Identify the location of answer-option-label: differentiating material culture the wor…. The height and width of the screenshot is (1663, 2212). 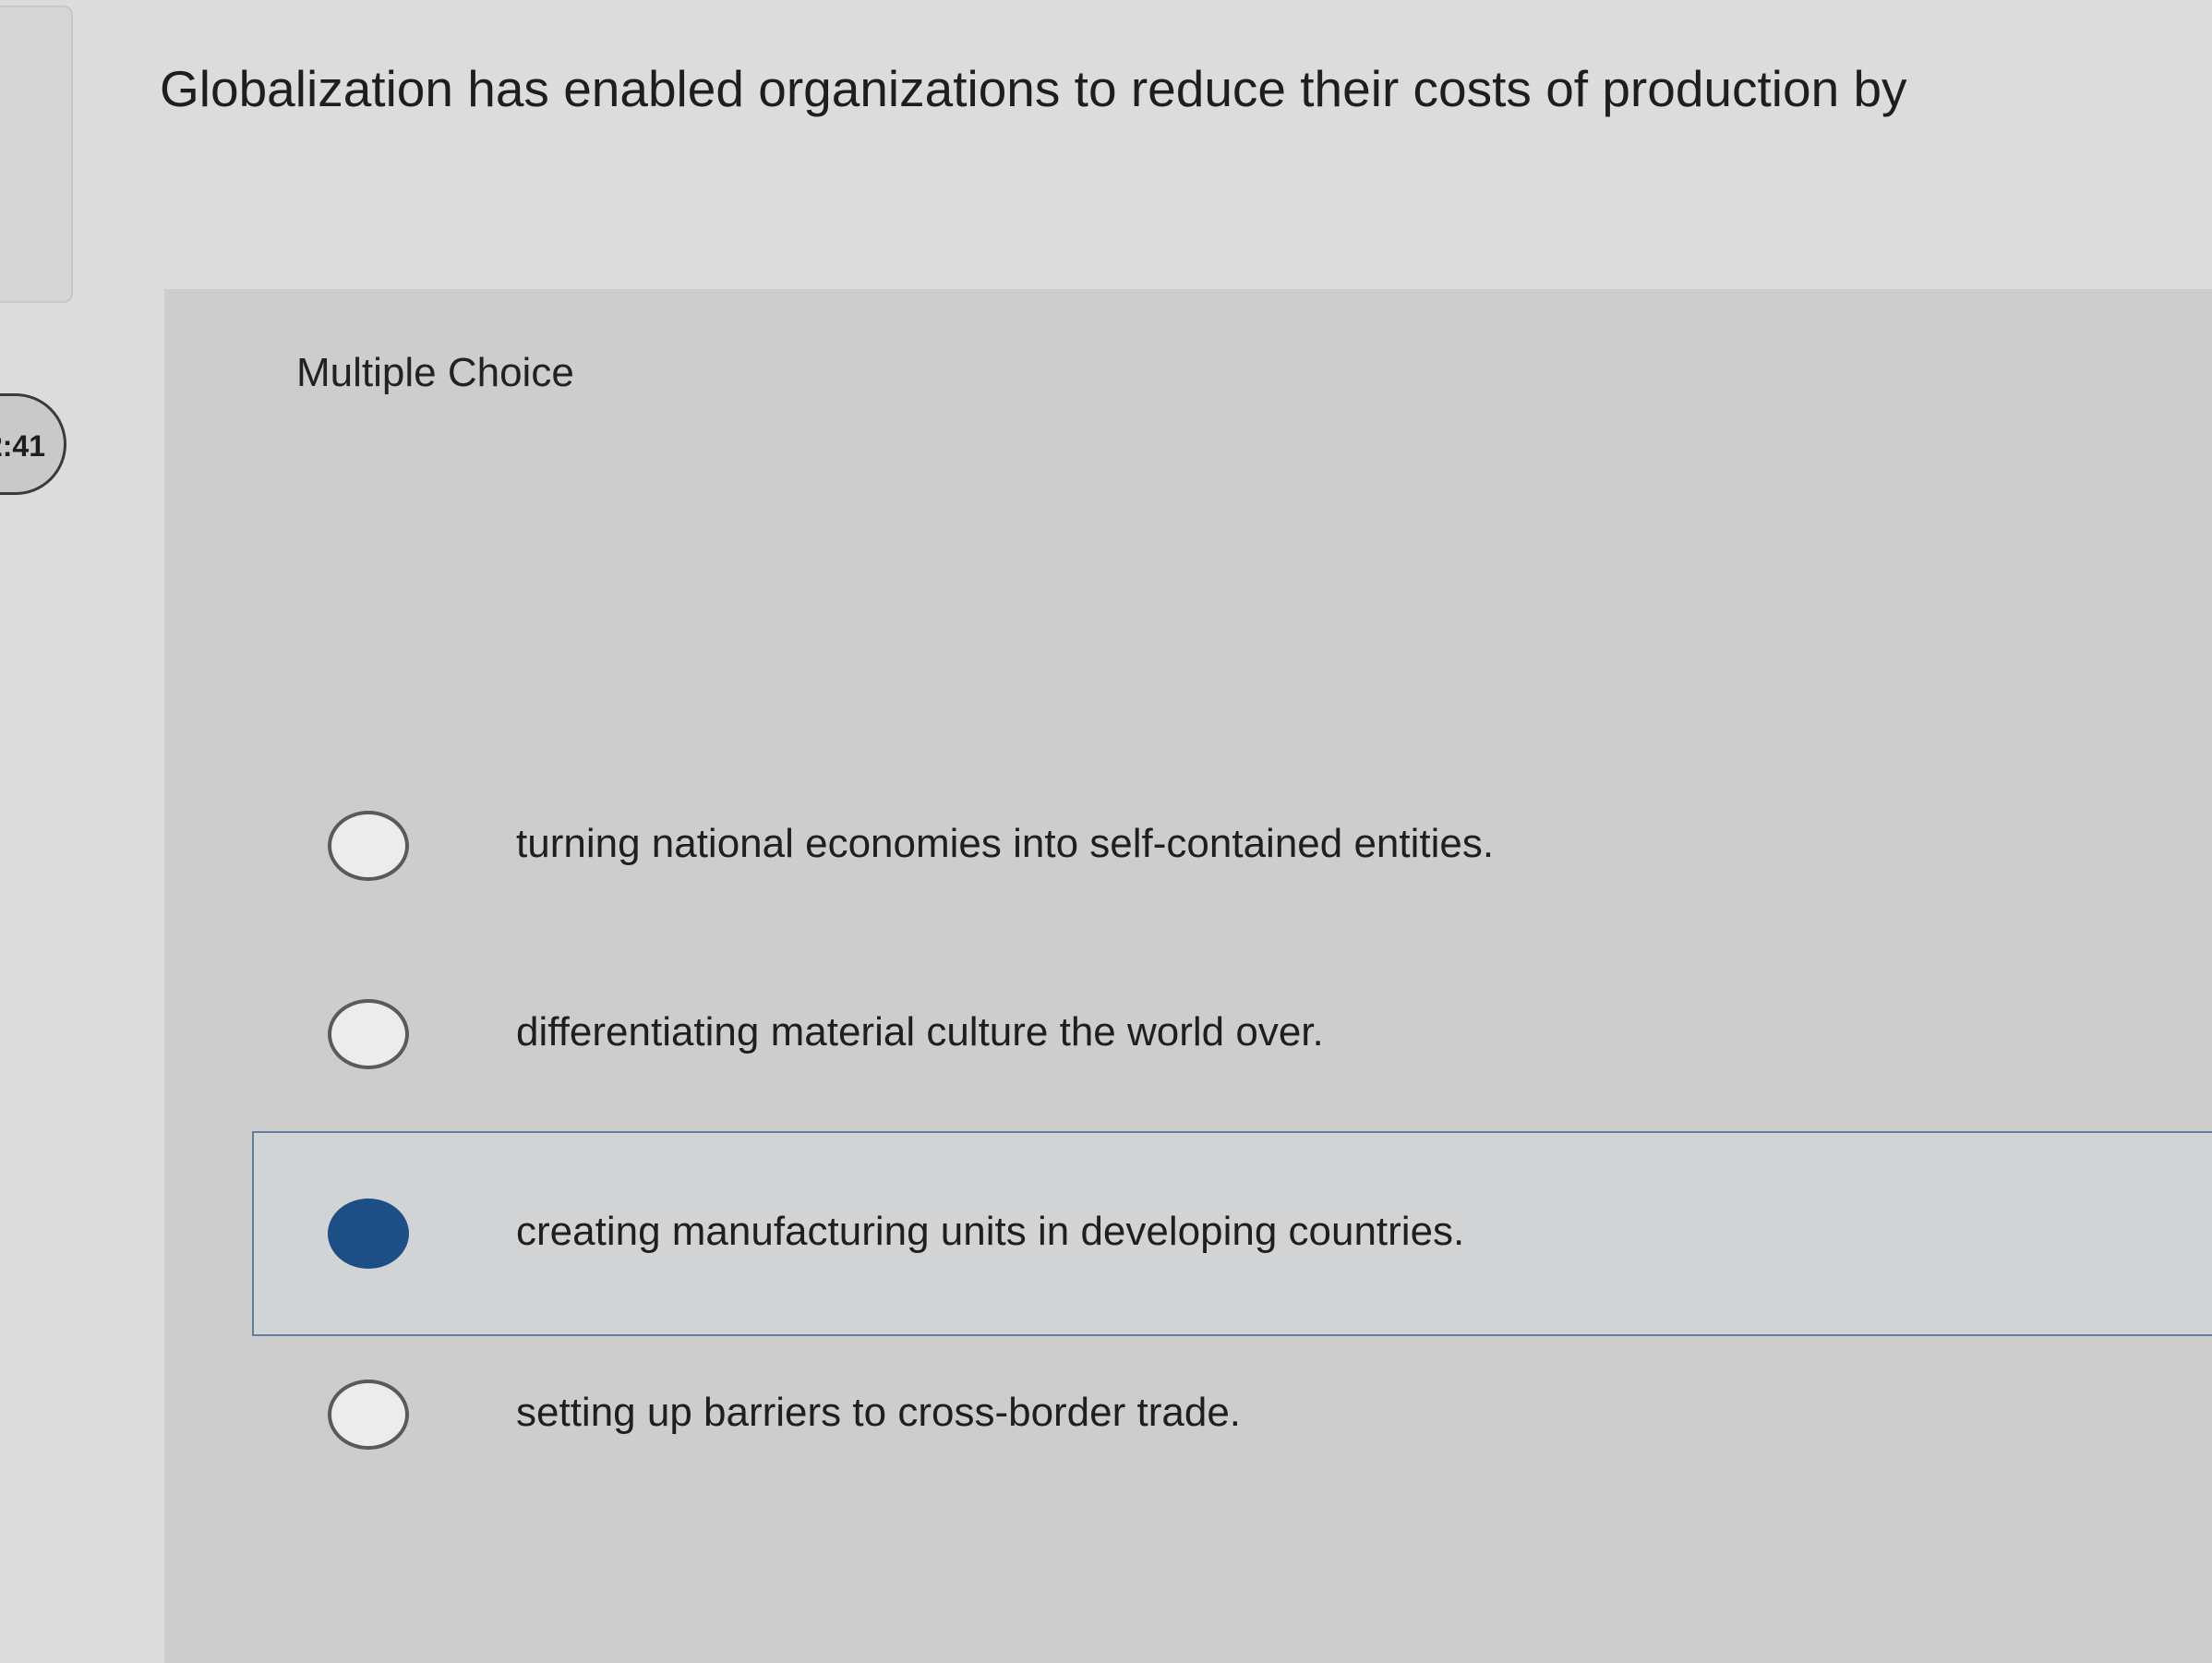
(920, 1032).